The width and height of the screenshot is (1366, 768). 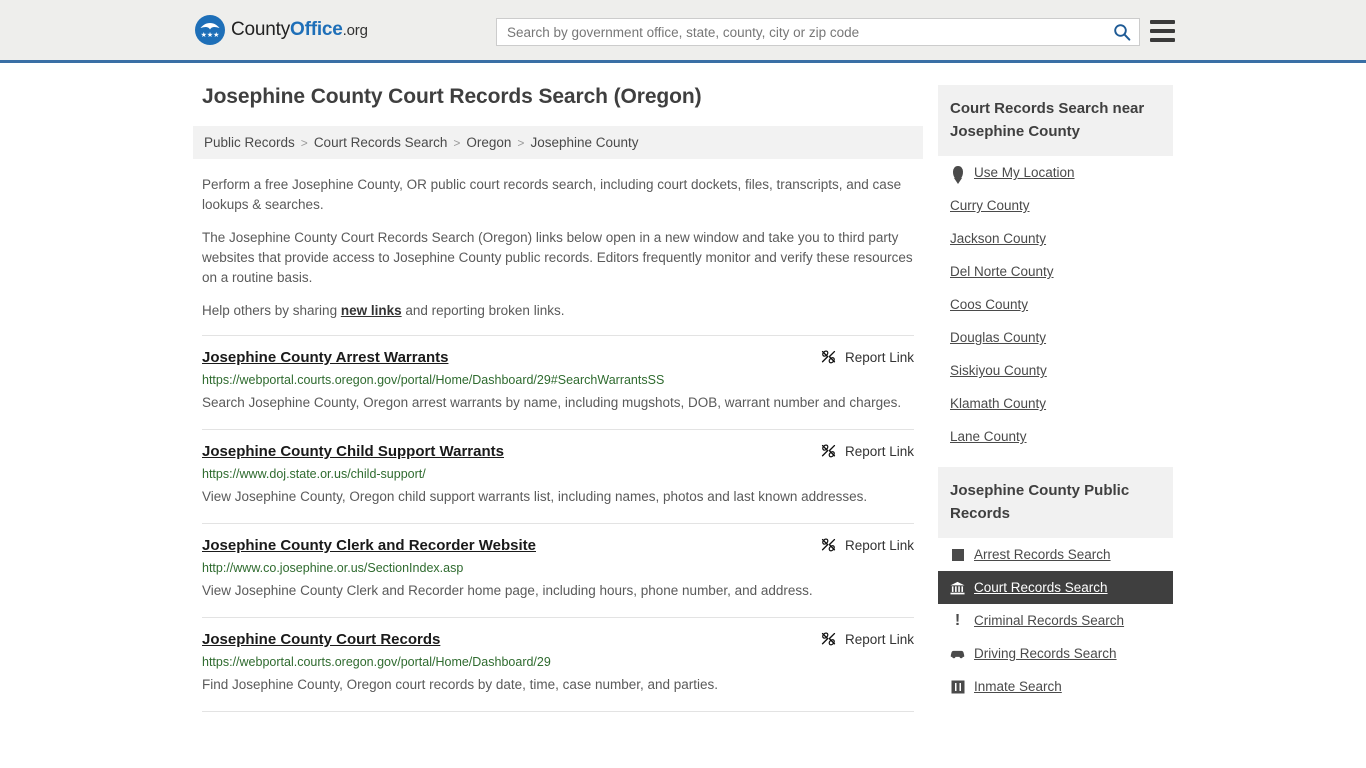 I want to click on sidebar-nearby-item: Coos County, so click(x=1055, y=304).